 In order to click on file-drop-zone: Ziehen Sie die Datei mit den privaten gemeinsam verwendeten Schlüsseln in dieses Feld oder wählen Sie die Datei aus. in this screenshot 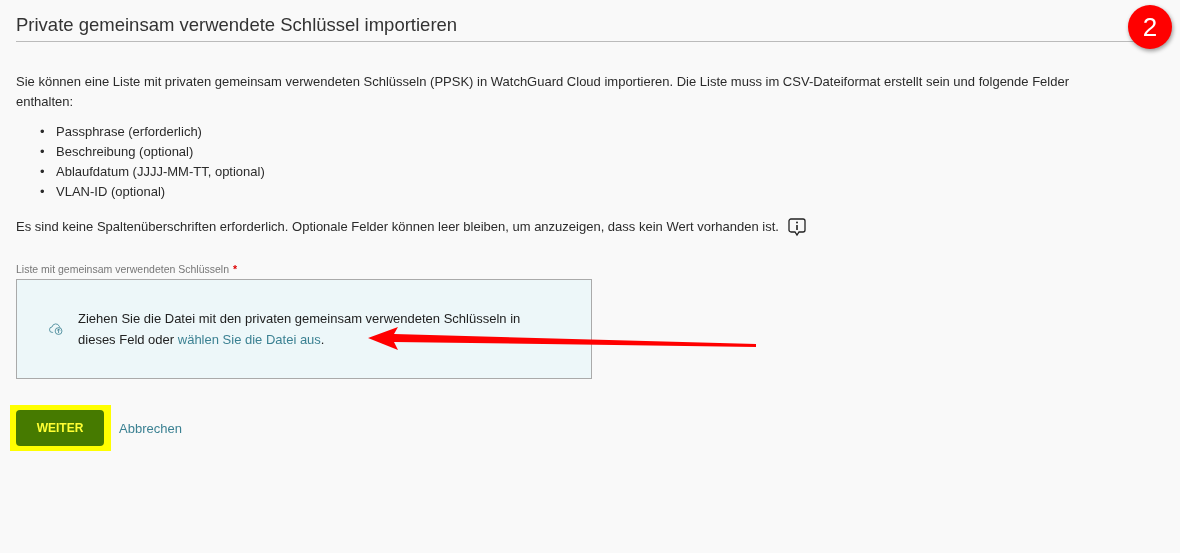, I will do `click(304, 329)`.